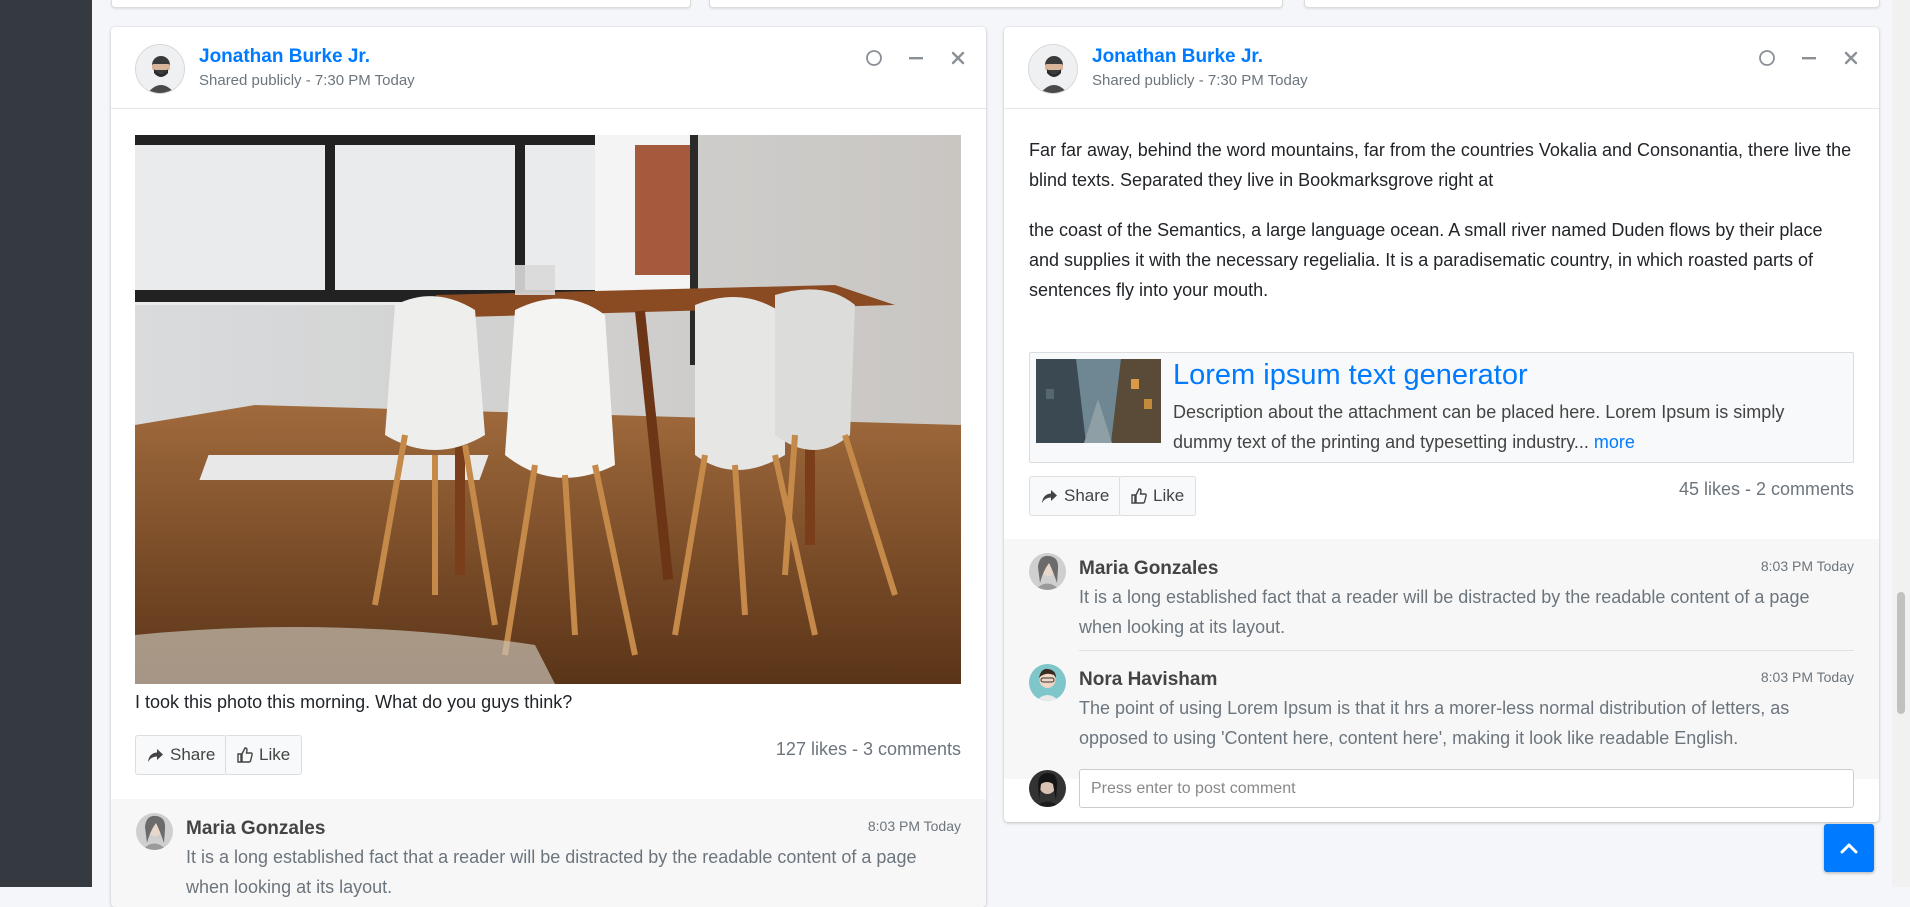  What do you see at coordinates (1466, 650) in the screenshot?
I see `comment-separator` at bounding box center [1466, 650].